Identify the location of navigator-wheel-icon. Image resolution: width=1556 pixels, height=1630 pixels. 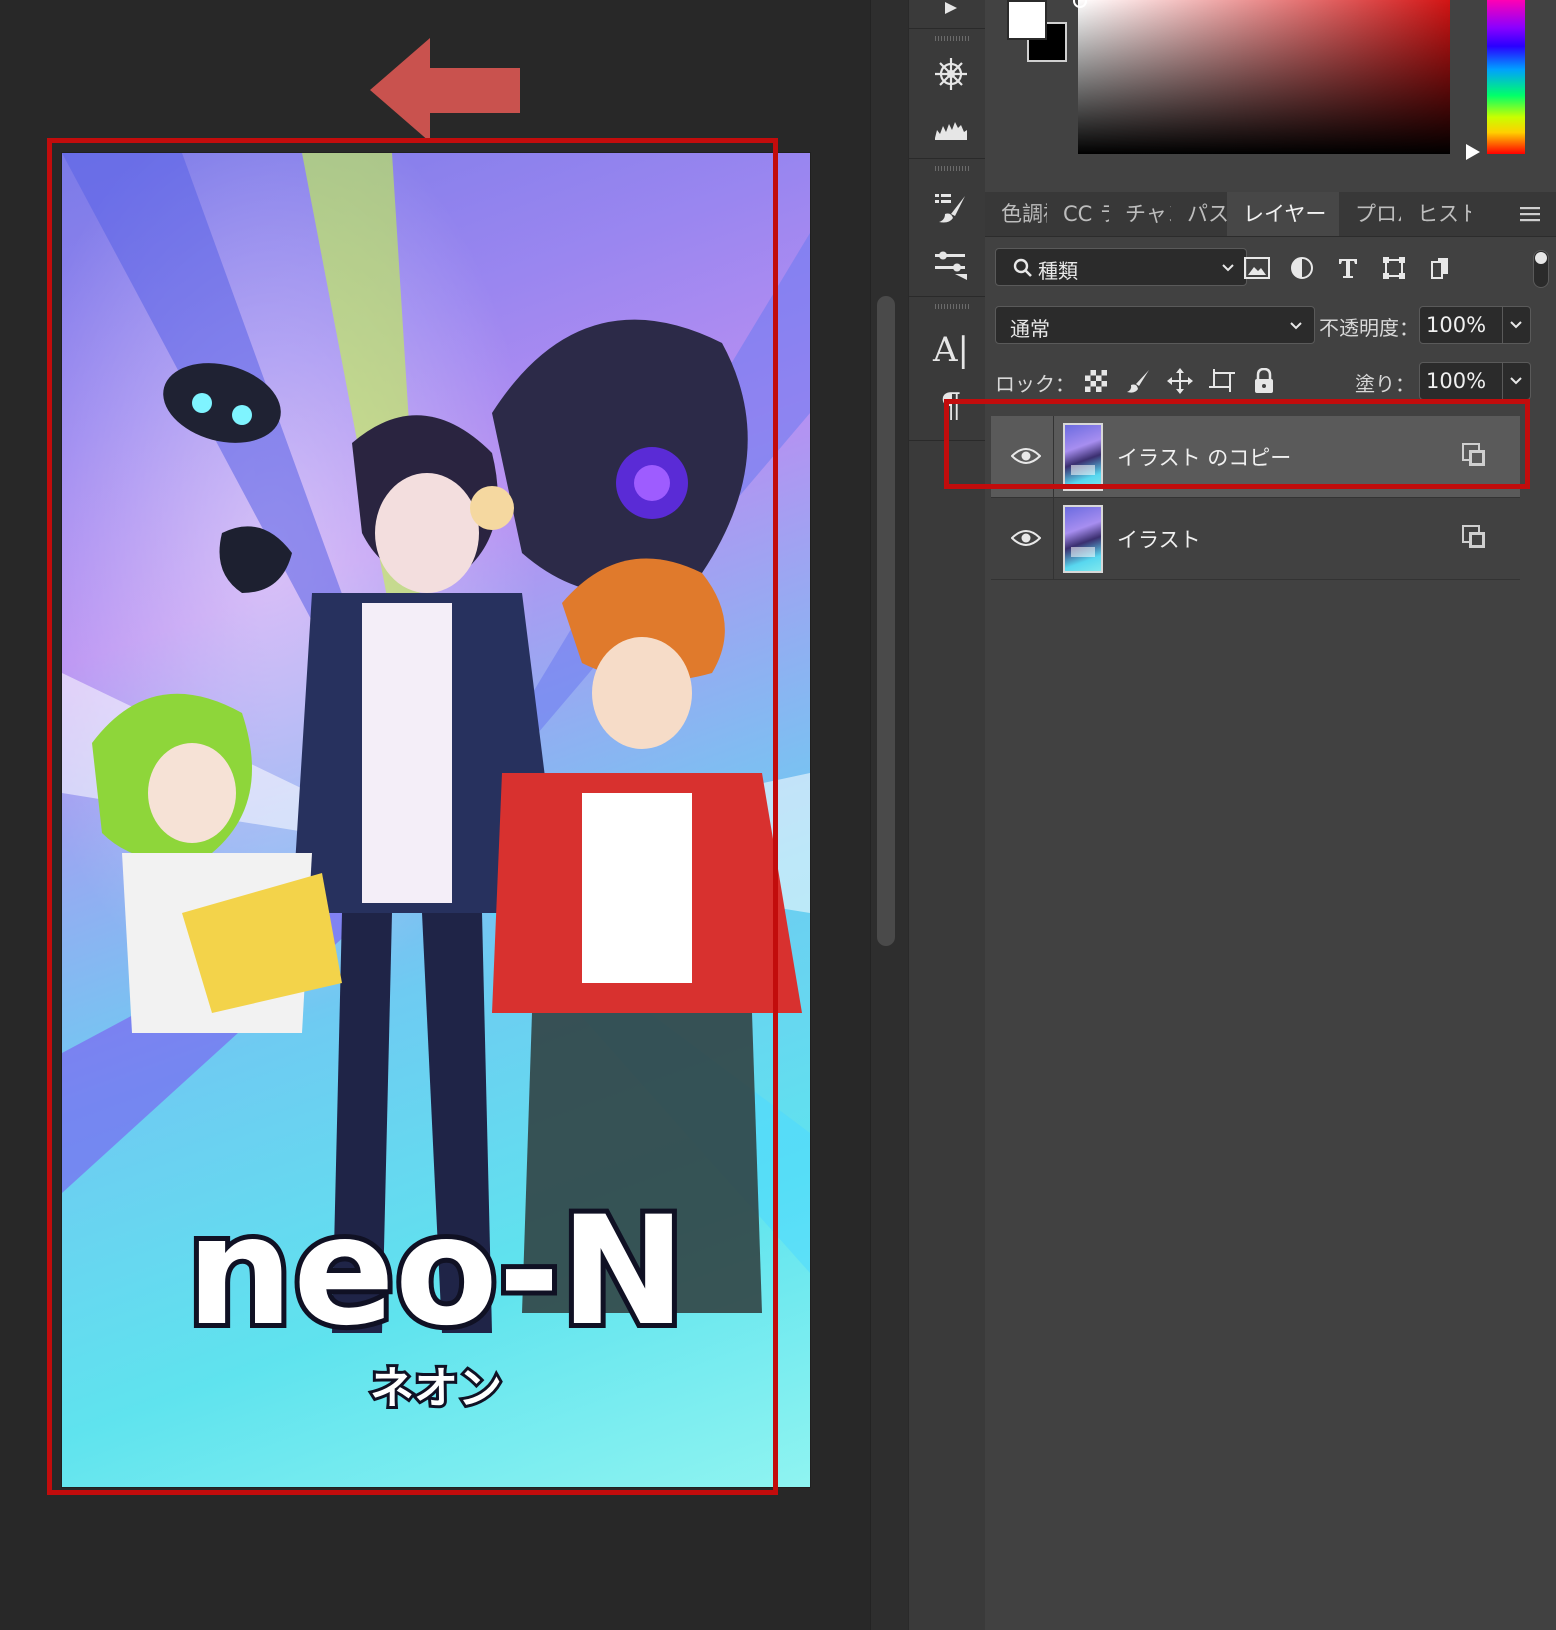
(951, 74).